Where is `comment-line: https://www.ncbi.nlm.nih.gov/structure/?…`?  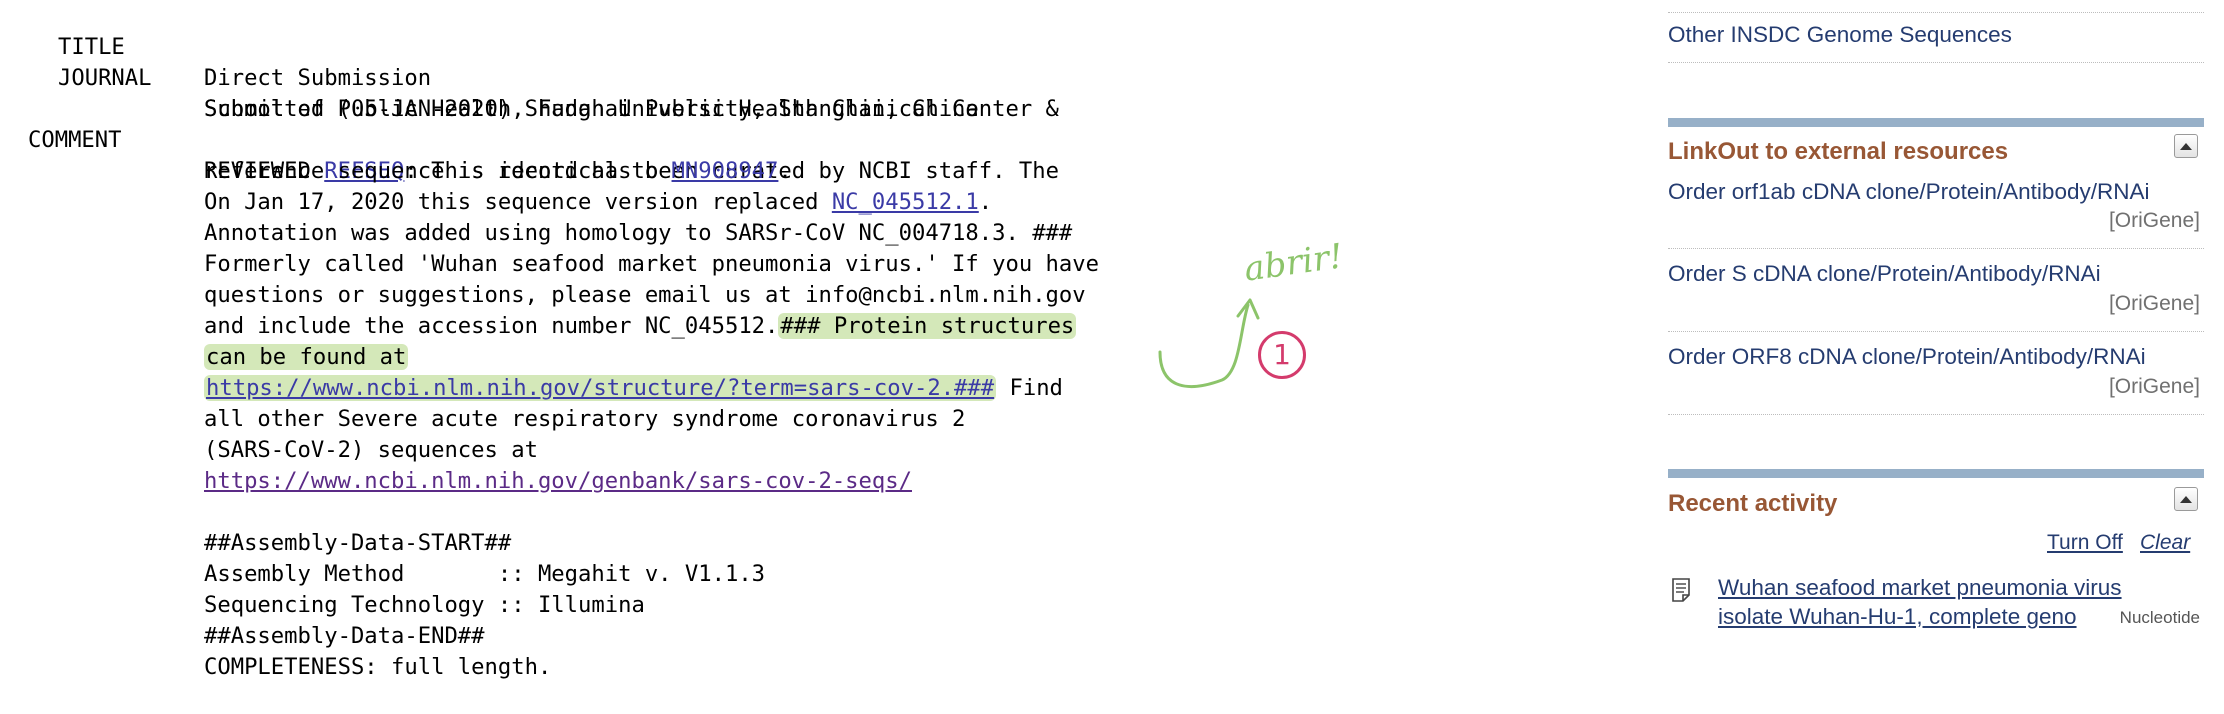
comment-line: https://www.ncbi.nlm.nih.gov/structure/?… is located at coordinates (633, 388).